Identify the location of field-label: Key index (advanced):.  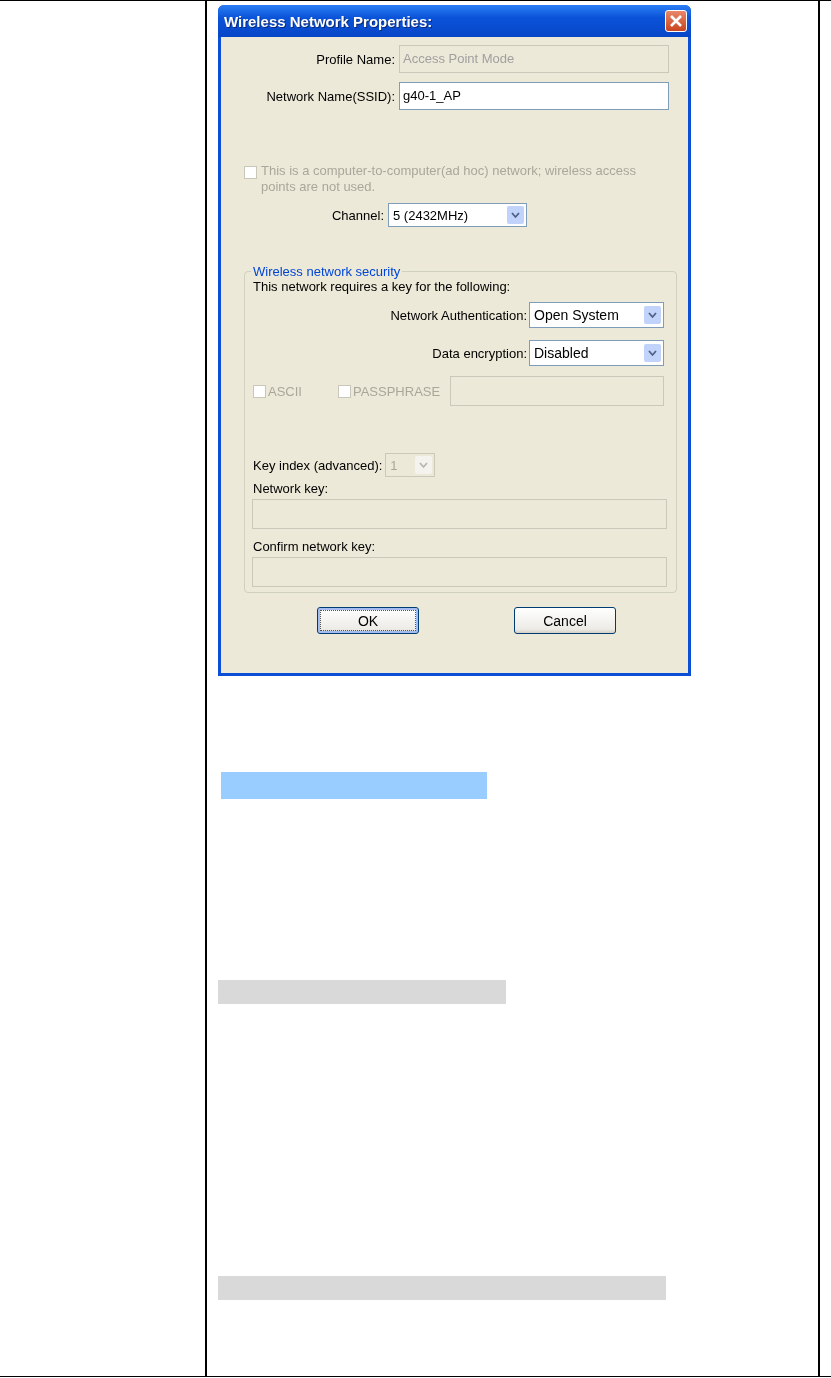
(318, 465).